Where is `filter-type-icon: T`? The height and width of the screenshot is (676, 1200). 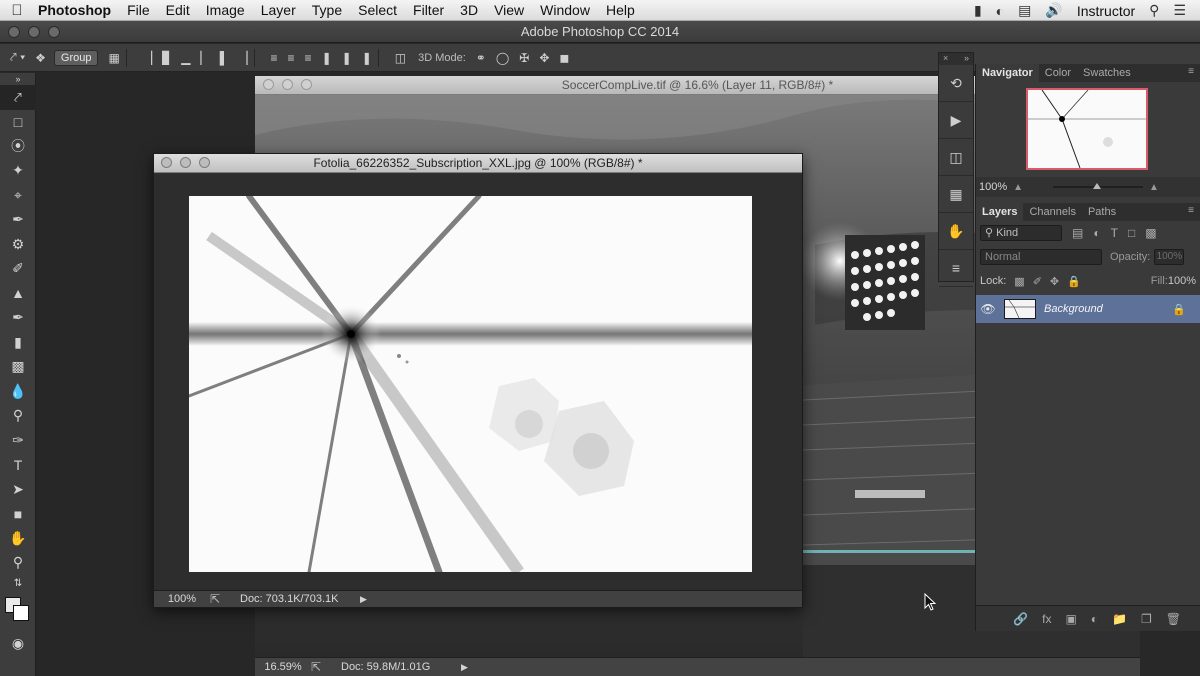
filter-type-icon: T is located at coordinates (1114, 233).